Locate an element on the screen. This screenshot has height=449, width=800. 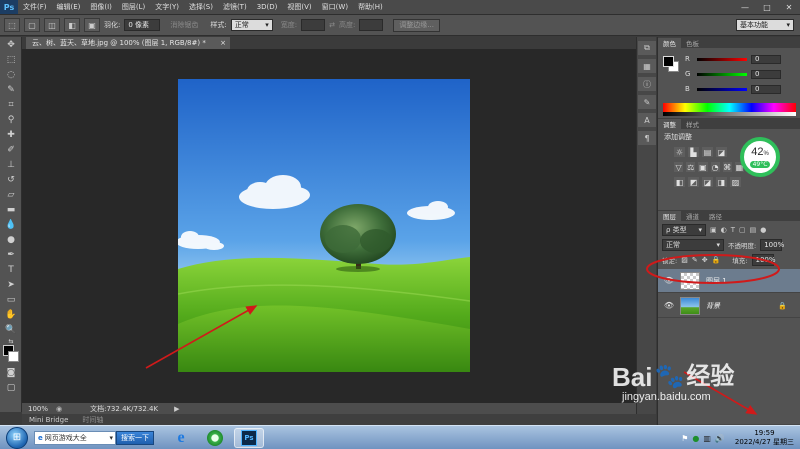
lock-transparent-icon: ▨ is located at coordinates (684, 260).